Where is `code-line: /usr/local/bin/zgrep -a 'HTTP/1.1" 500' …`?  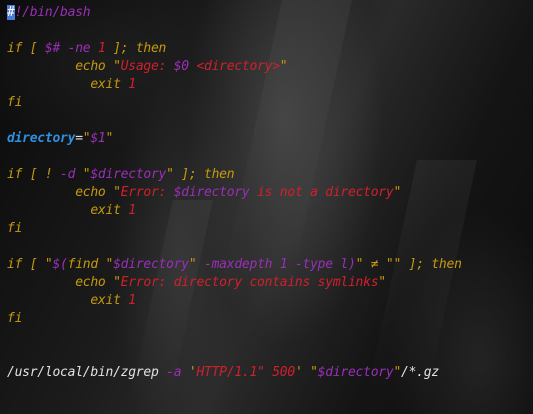 code-line: /usr/local/bin/zgrep -a 'HTTP/1.1" 500' … is located at coordinates (234, 373).